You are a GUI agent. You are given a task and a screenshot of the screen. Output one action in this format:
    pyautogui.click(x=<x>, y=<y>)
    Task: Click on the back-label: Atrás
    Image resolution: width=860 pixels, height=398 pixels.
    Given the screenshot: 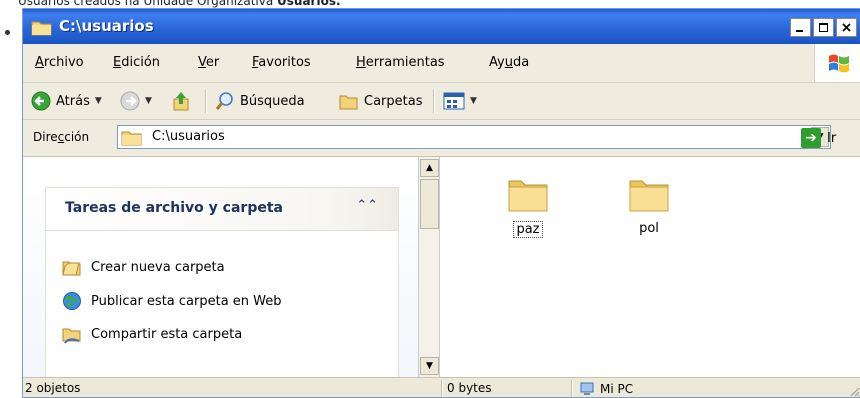 What is the action you would take?
    pyautogui.click(x=73, y=101)
    